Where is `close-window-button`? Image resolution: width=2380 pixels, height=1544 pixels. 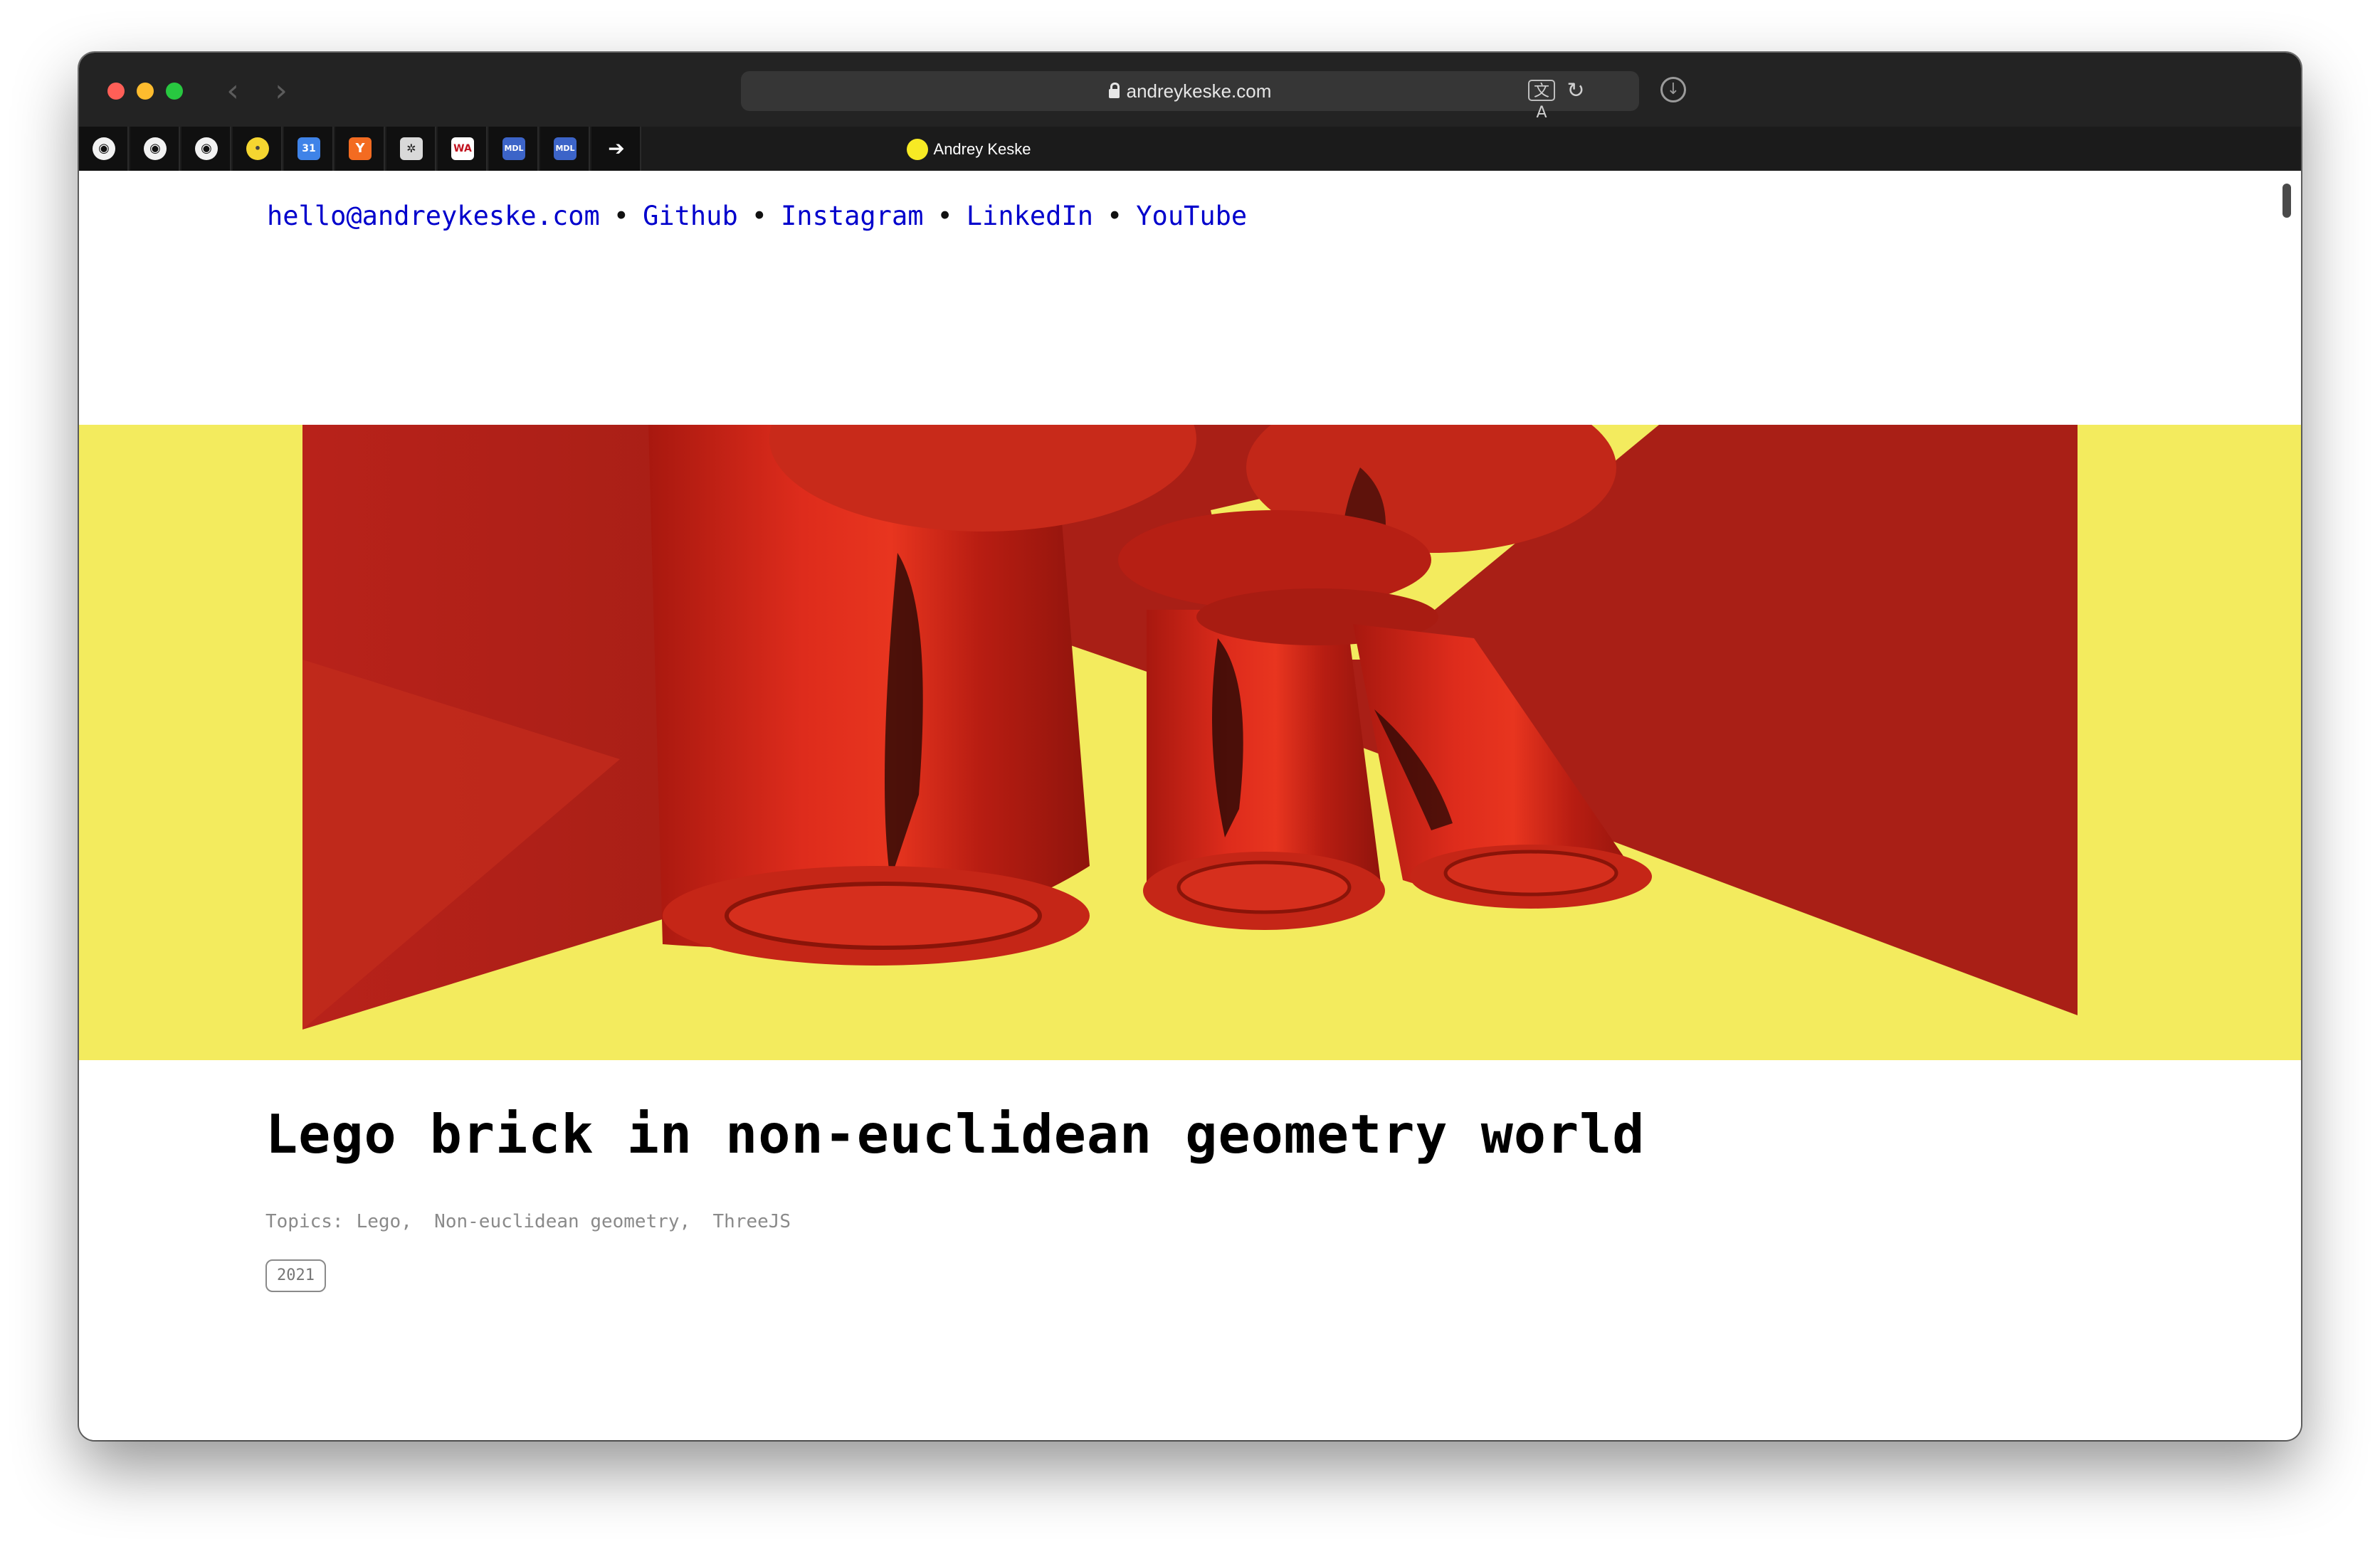 close-window-button is located at coordinates (116, 92).